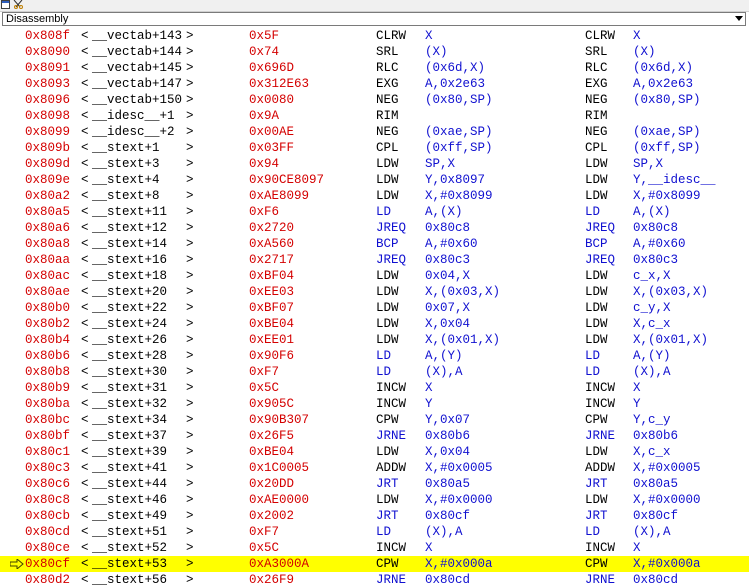 The width and height of the screenshot is (749, 588). I want to click on opcode: 0x20DD, so click(272, 484).